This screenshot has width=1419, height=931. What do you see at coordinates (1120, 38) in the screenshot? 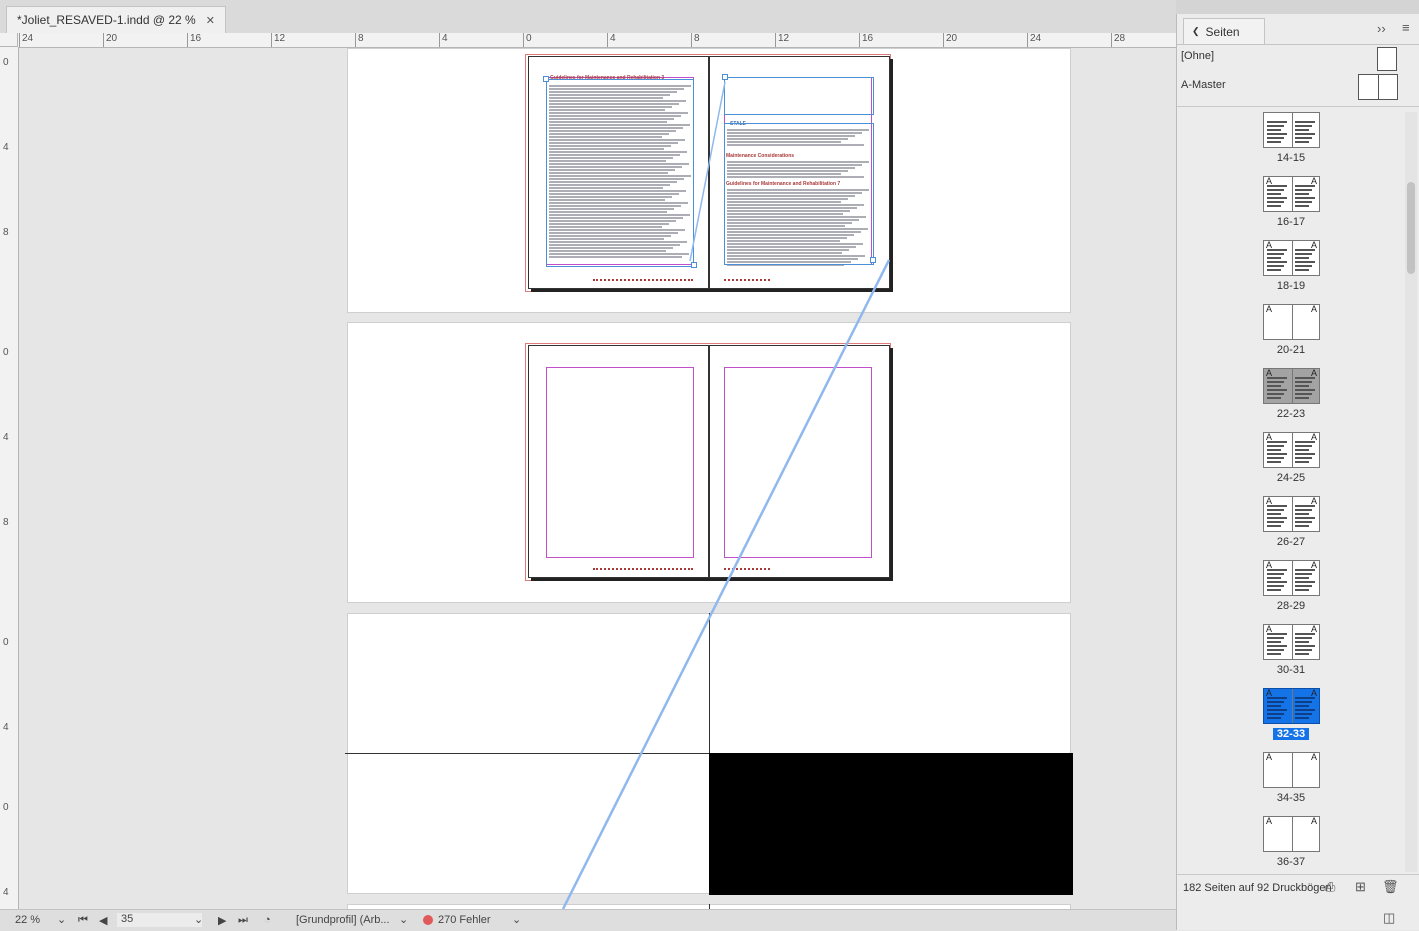
I see `ruler-tick-label: 28` at bounding box center [1120, 38].